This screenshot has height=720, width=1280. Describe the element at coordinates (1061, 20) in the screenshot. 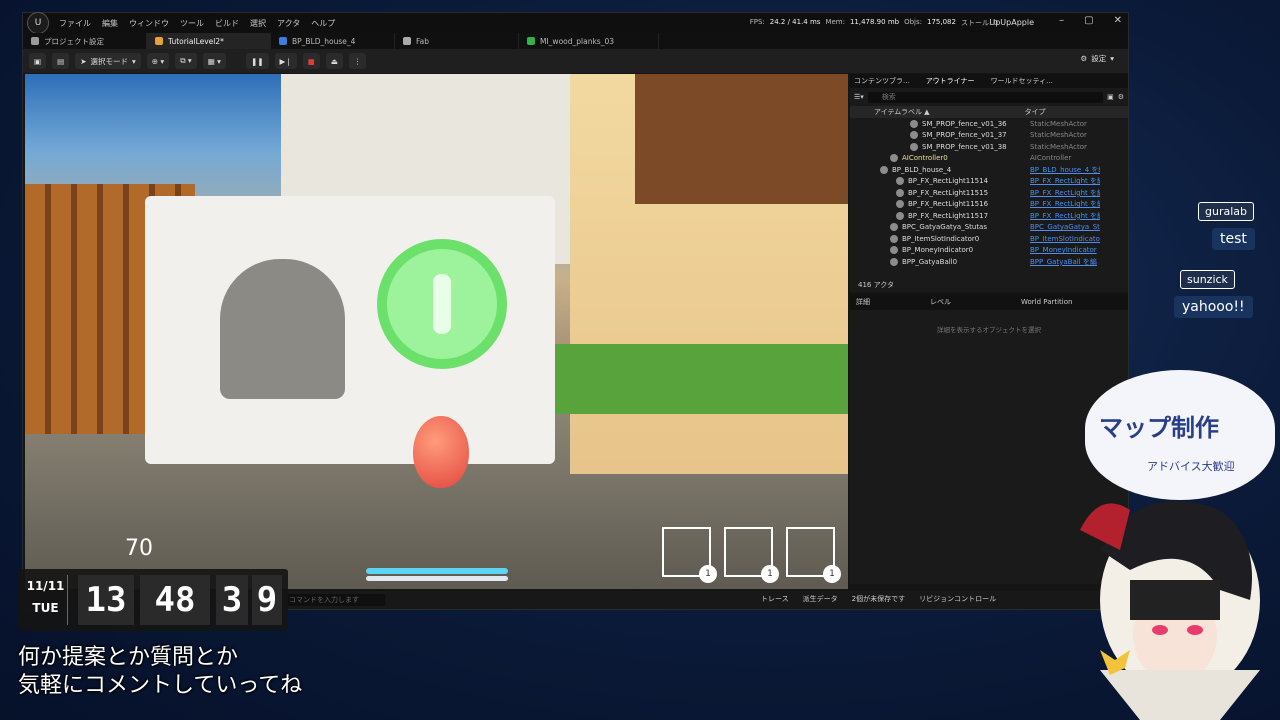

I see `minimize-icon: –` at that location.